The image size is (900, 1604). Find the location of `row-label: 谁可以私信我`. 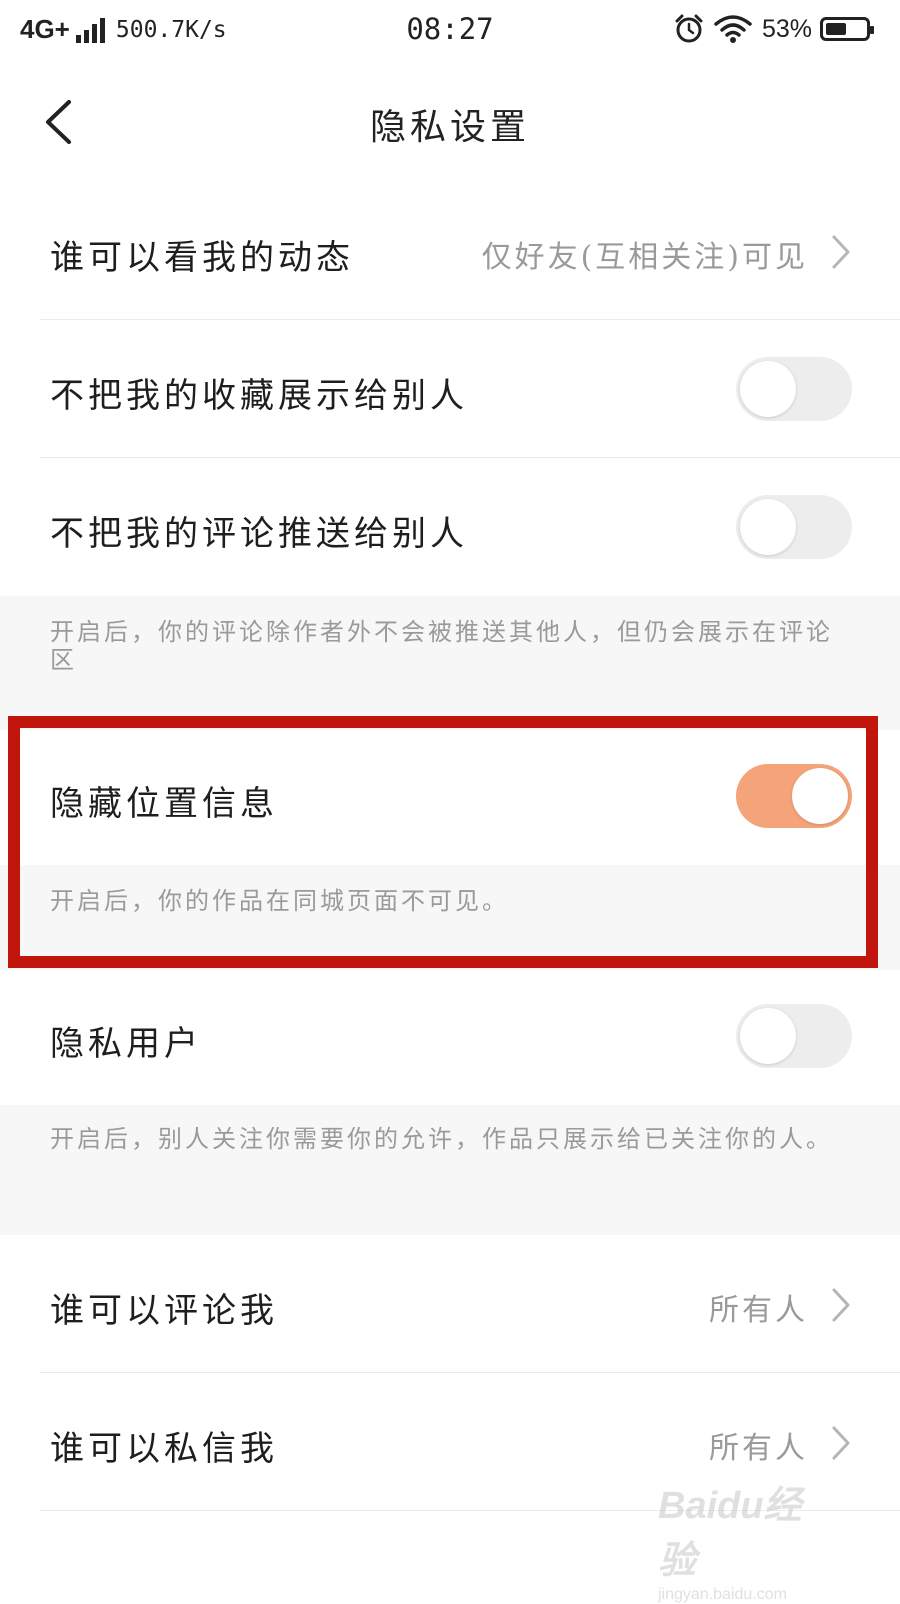

row-label: 谁可以私信我 is located at coordinates (164, 1449).